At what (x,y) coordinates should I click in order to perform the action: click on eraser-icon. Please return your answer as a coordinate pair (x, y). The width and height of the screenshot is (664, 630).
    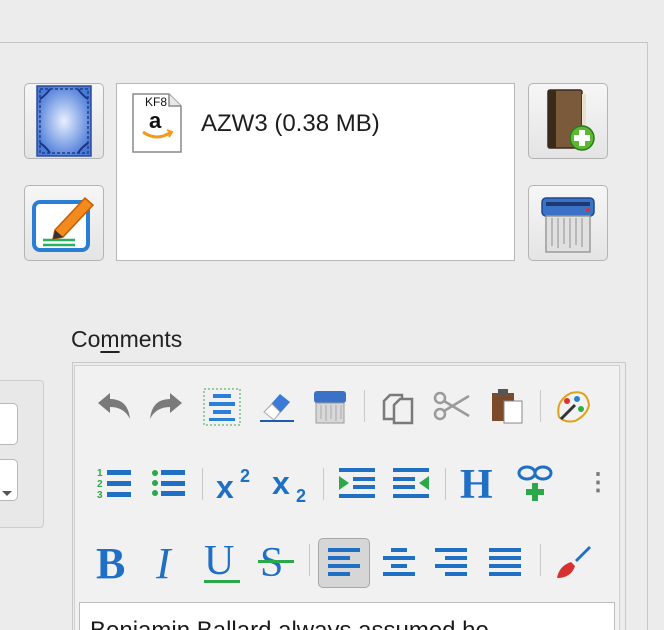
    Looking at the image, I should click on (277, 406).